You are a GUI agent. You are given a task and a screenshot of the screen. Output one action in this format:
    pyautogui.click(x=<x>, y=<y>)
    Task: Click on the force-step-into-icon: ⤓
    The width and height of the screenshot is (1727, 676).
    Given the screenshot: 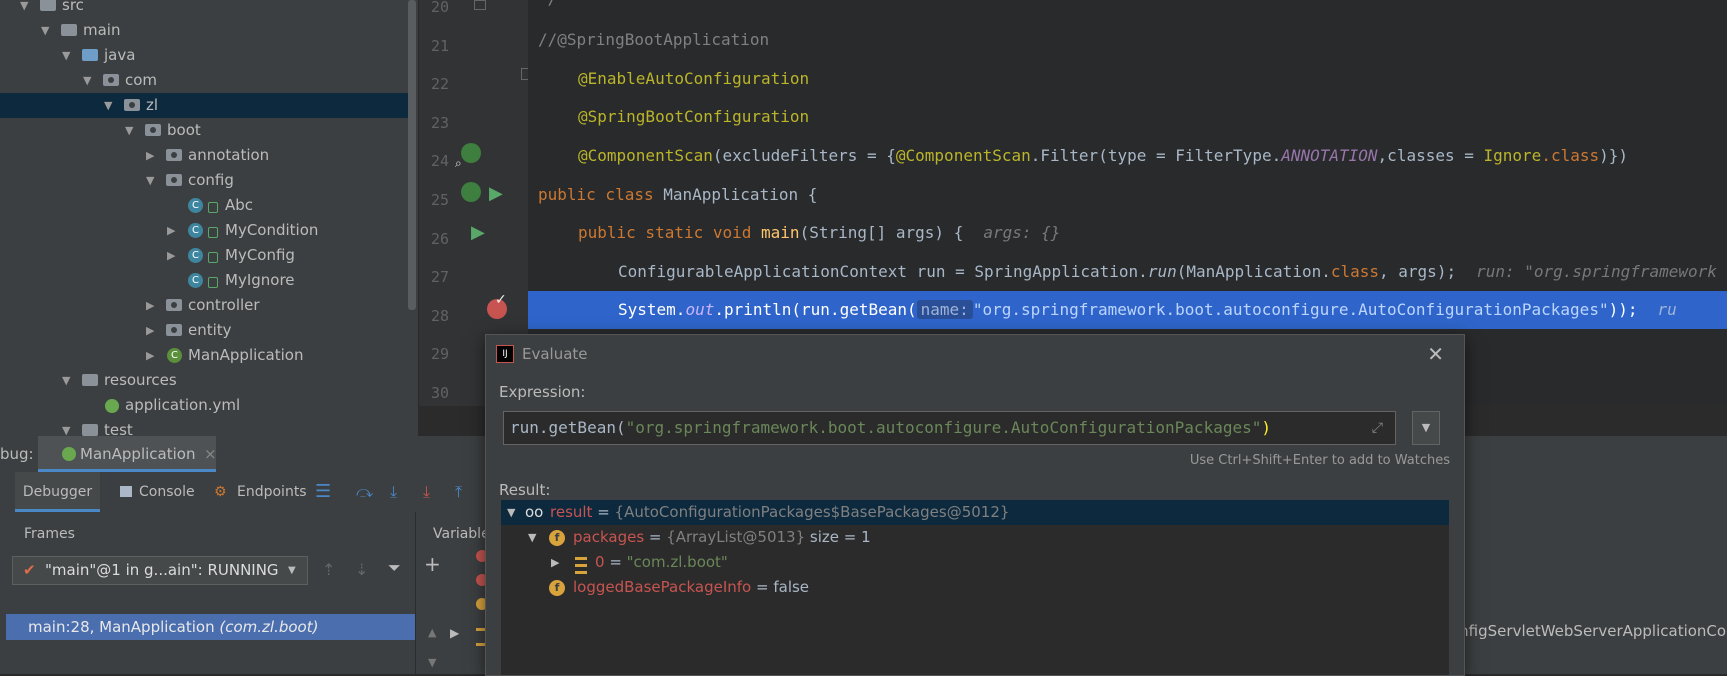 What is the action you would take?
    pyautogui.click(x=426, y=492)
    